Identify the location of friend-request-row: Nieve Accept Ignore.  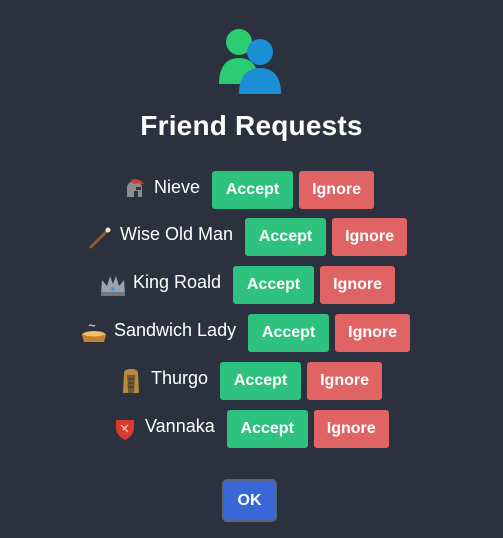
(247, 190).